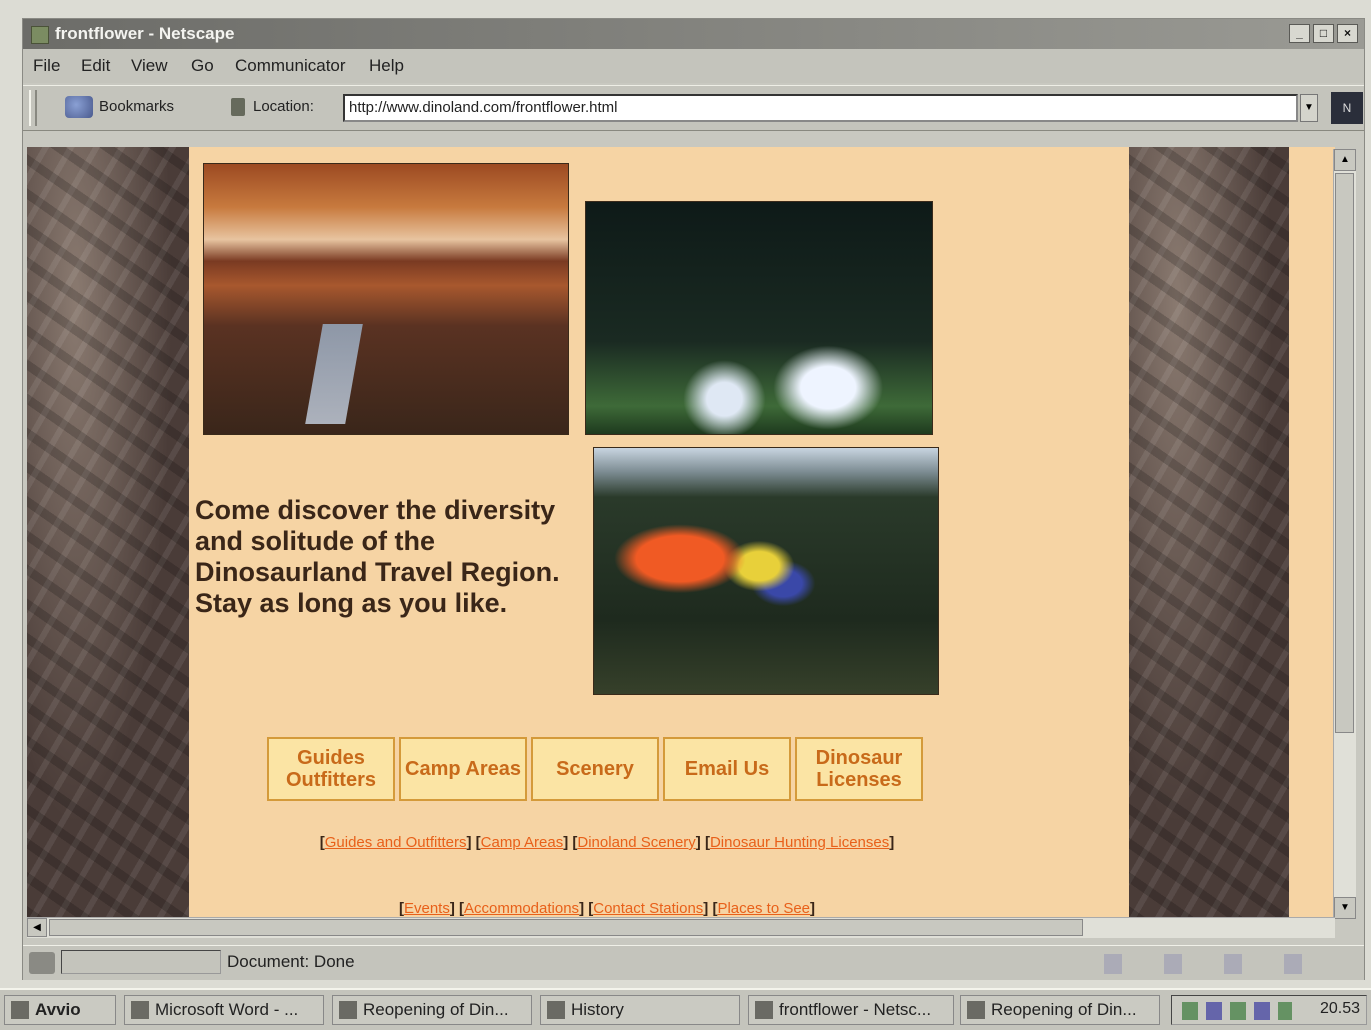  Describe the element at coordinates (427, 908) in the screenshot. I see `link-events: Events` at that location.